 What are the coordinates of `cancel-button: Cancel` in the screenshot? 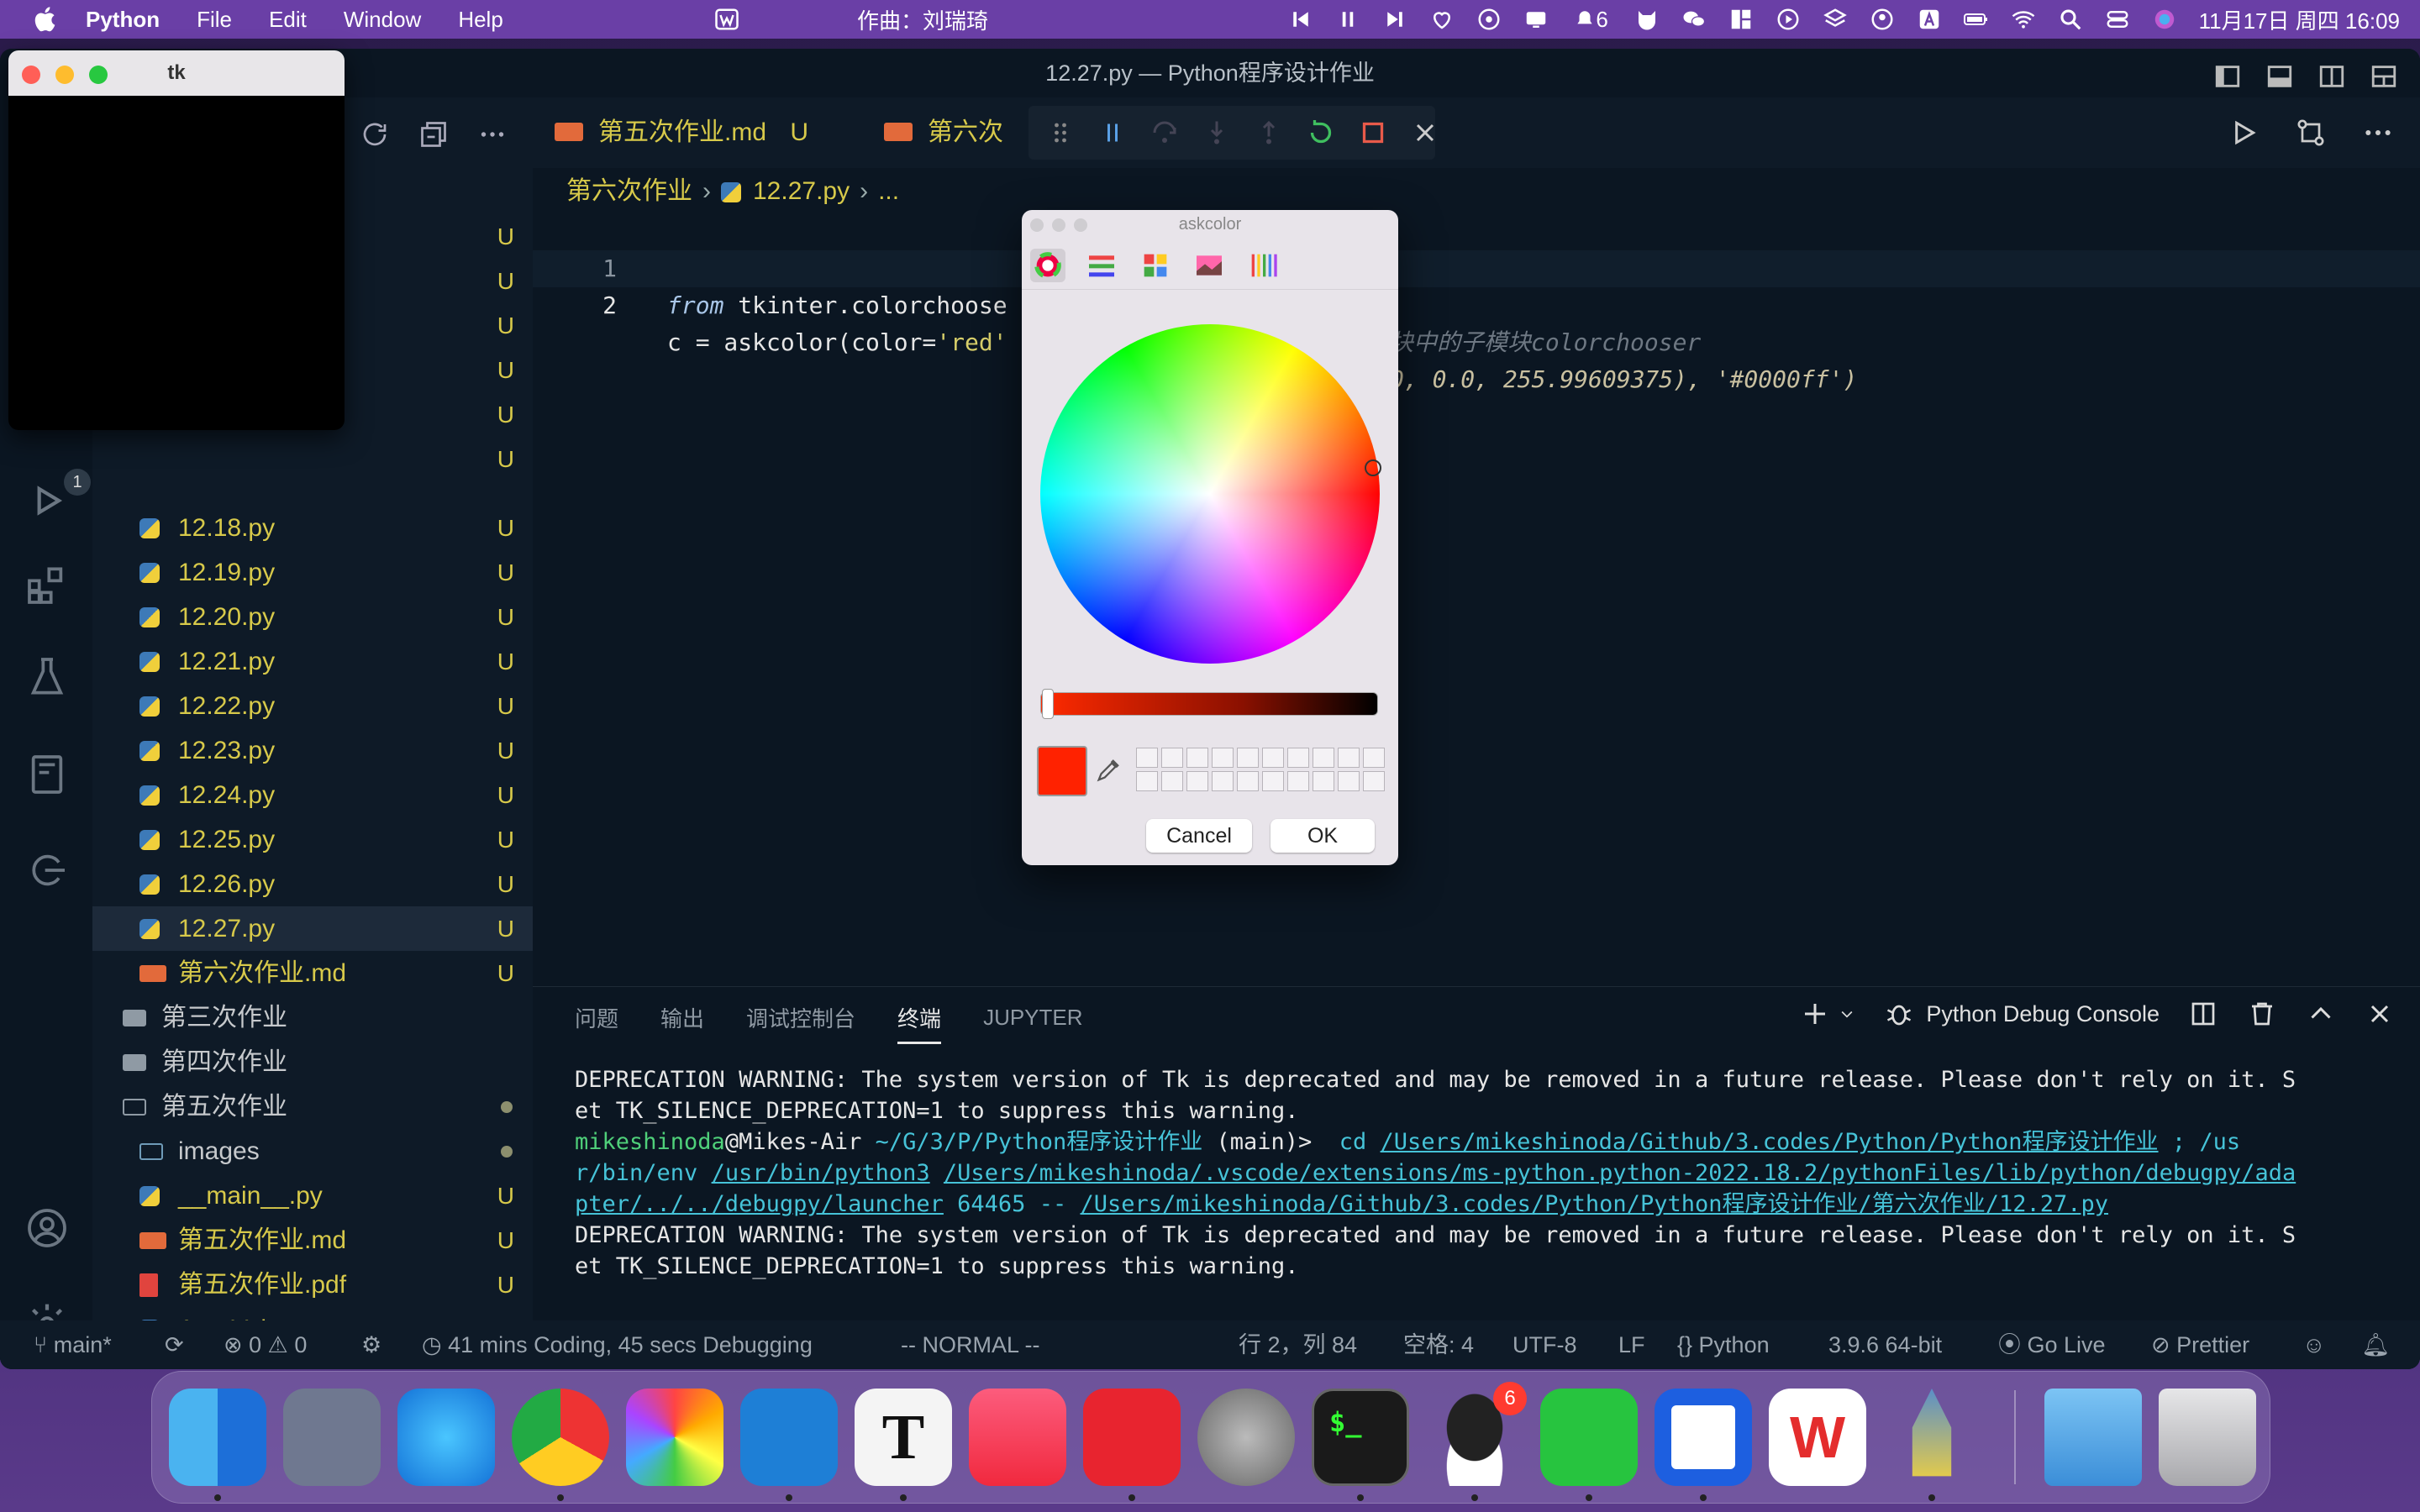 It's located at (1199, 836).